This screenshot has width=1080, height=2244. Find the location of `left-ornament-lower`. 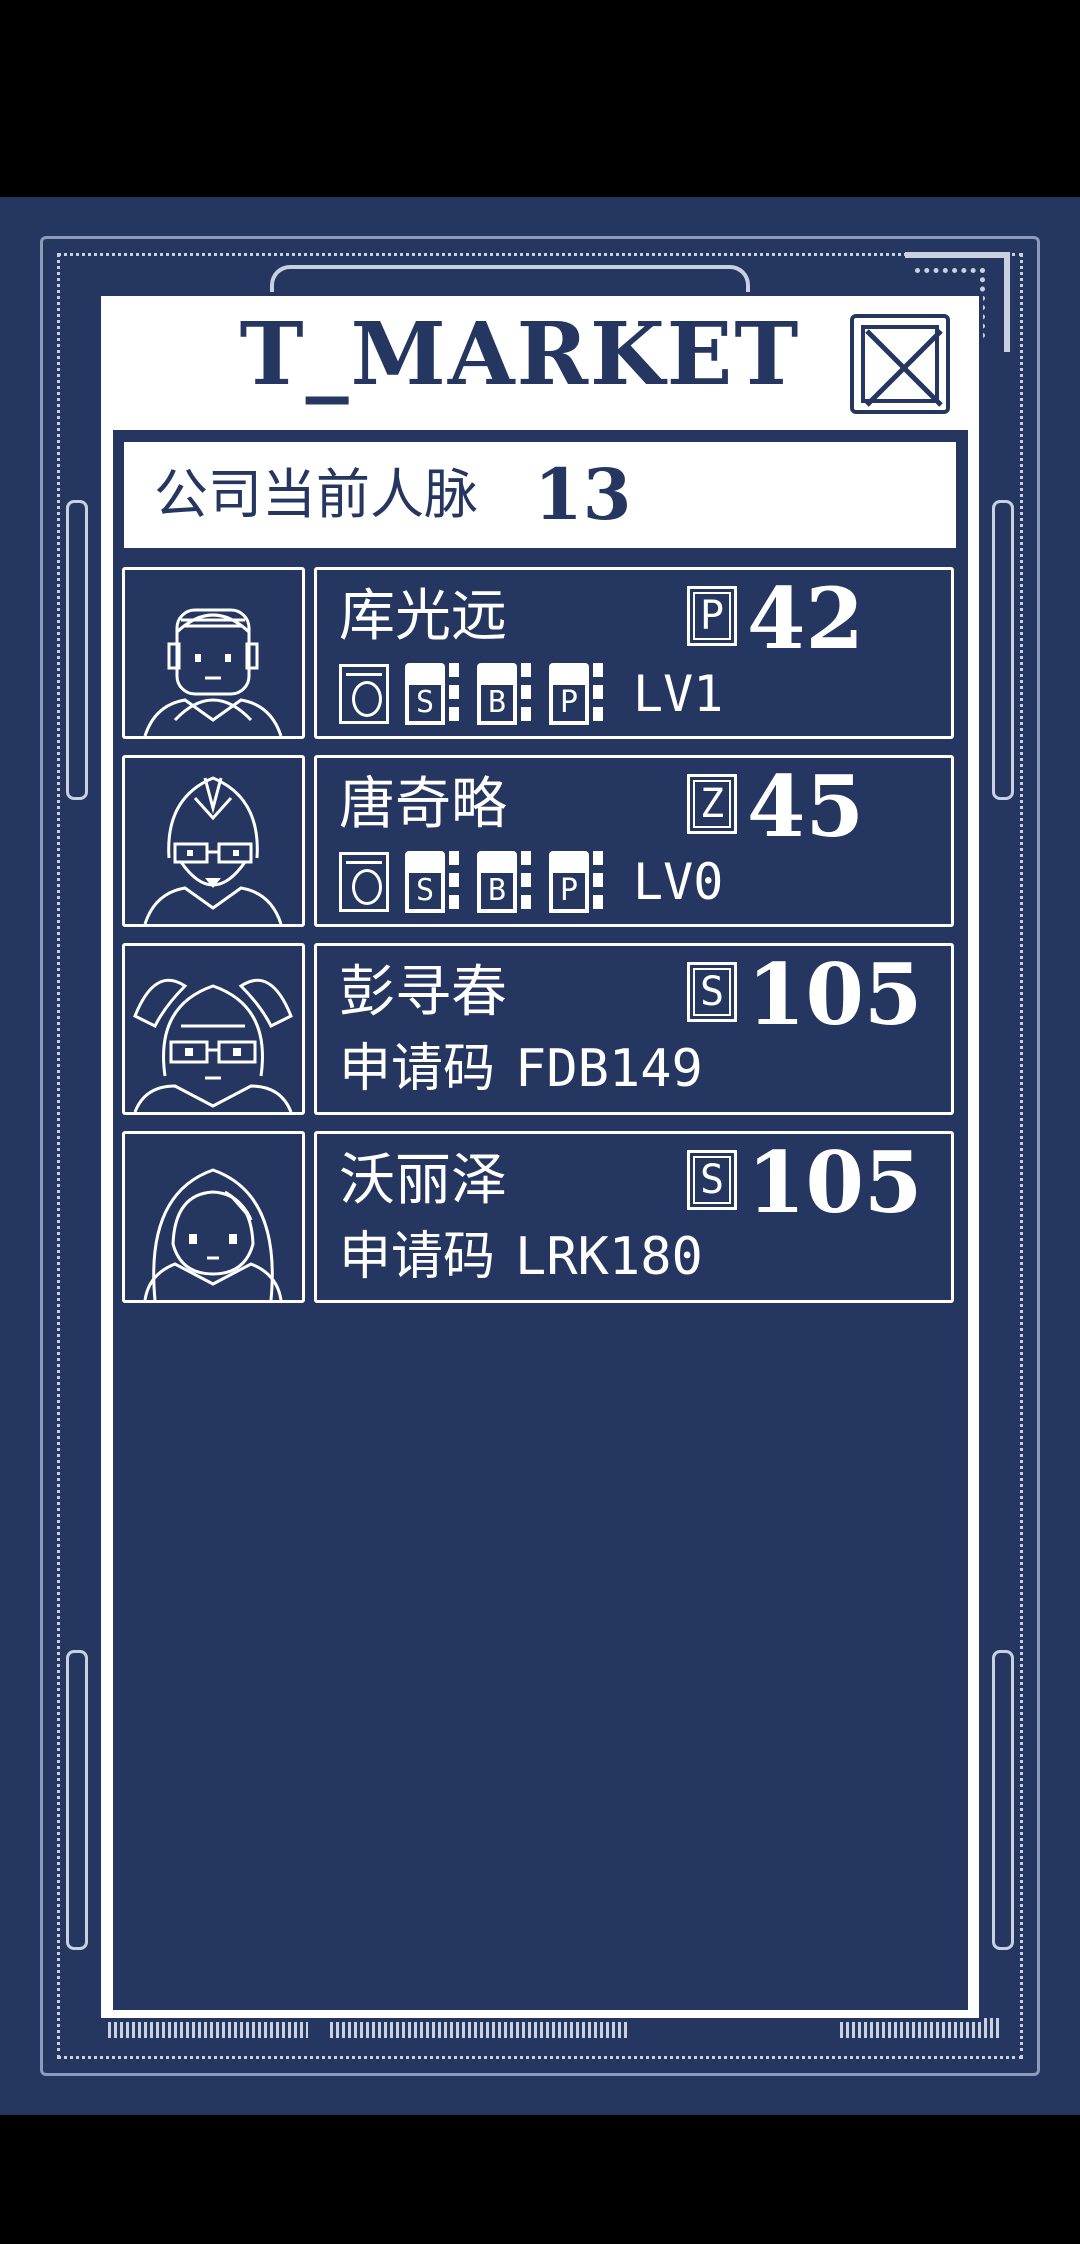

left-ornament-lower is located at coordinates (77, 1800).